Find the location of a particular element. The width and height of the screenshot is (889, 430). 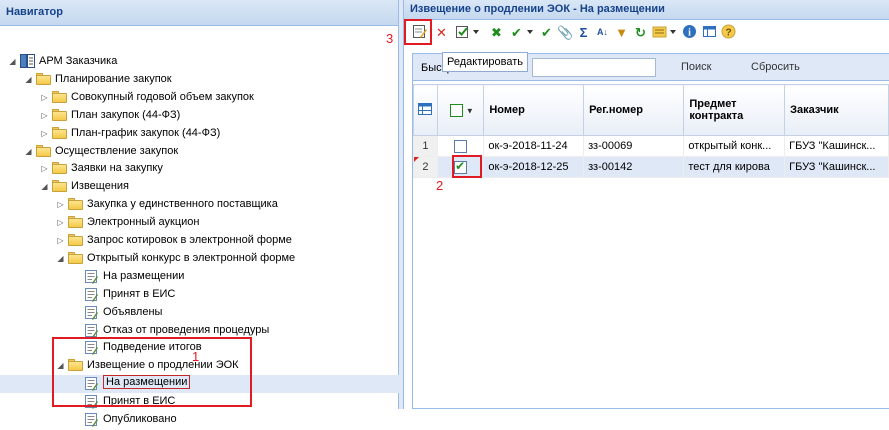

tree-item-label: План-график закупок (44-ФЗ) is located at coordinates (146, 132).